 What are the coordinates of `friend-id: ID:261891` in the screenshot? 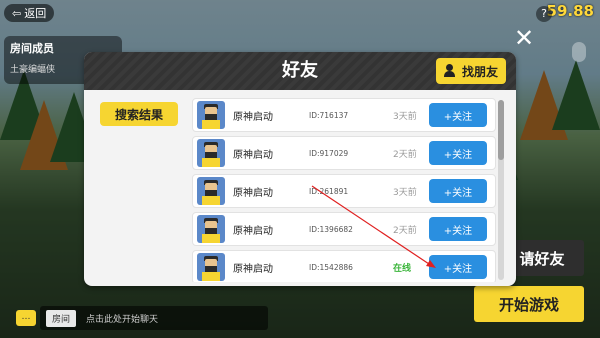 It's located at (329, 191).